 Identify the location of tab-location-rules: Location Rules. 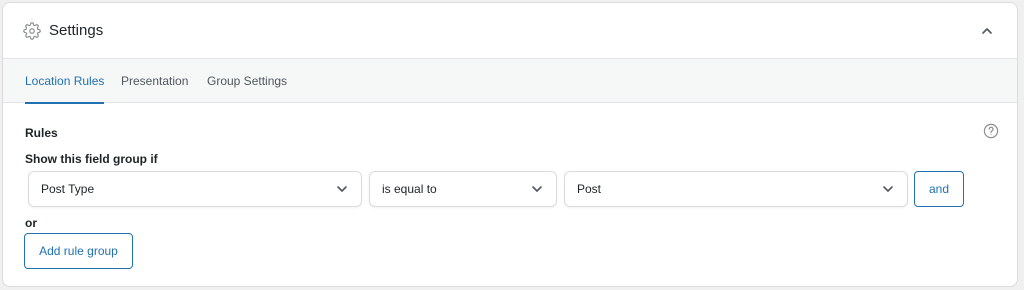
(65, 81).